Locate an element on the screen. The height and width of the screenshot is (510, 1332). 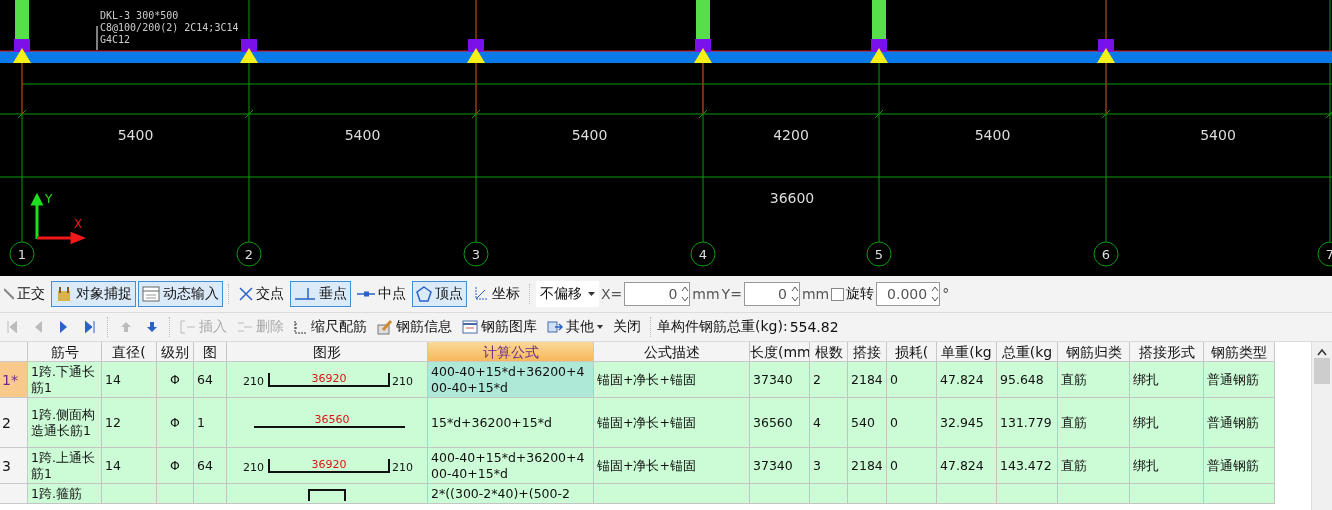
unit-label: mm is located at coordinates (706, 294).